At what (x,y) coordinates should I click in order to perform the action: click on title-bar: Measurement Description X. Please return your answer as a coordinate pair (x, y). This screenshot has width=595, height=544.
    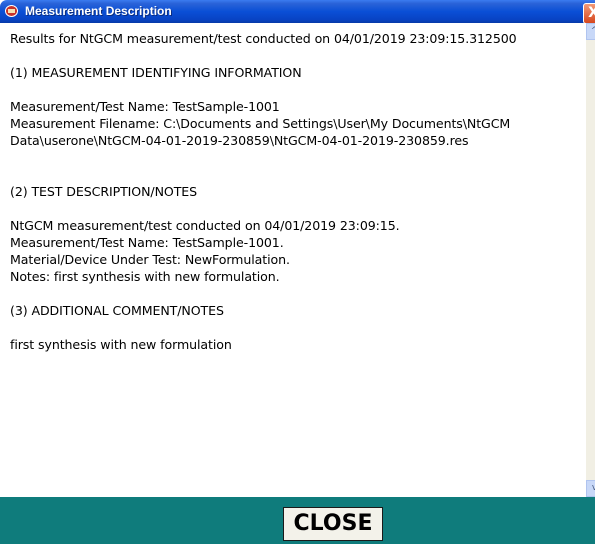
    Looking at the image, I should click on (297, 11).